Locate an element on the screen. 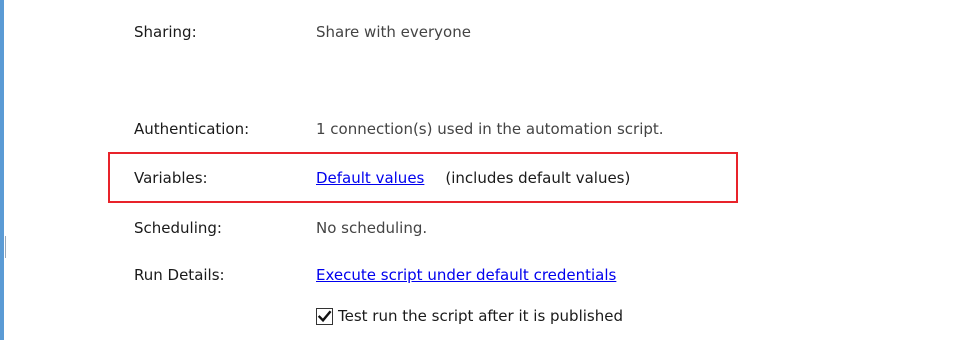 The width and height of the screenshot is (956, 340). run-details-value: Execute script under default credentials is located at coordinates (466, 275).